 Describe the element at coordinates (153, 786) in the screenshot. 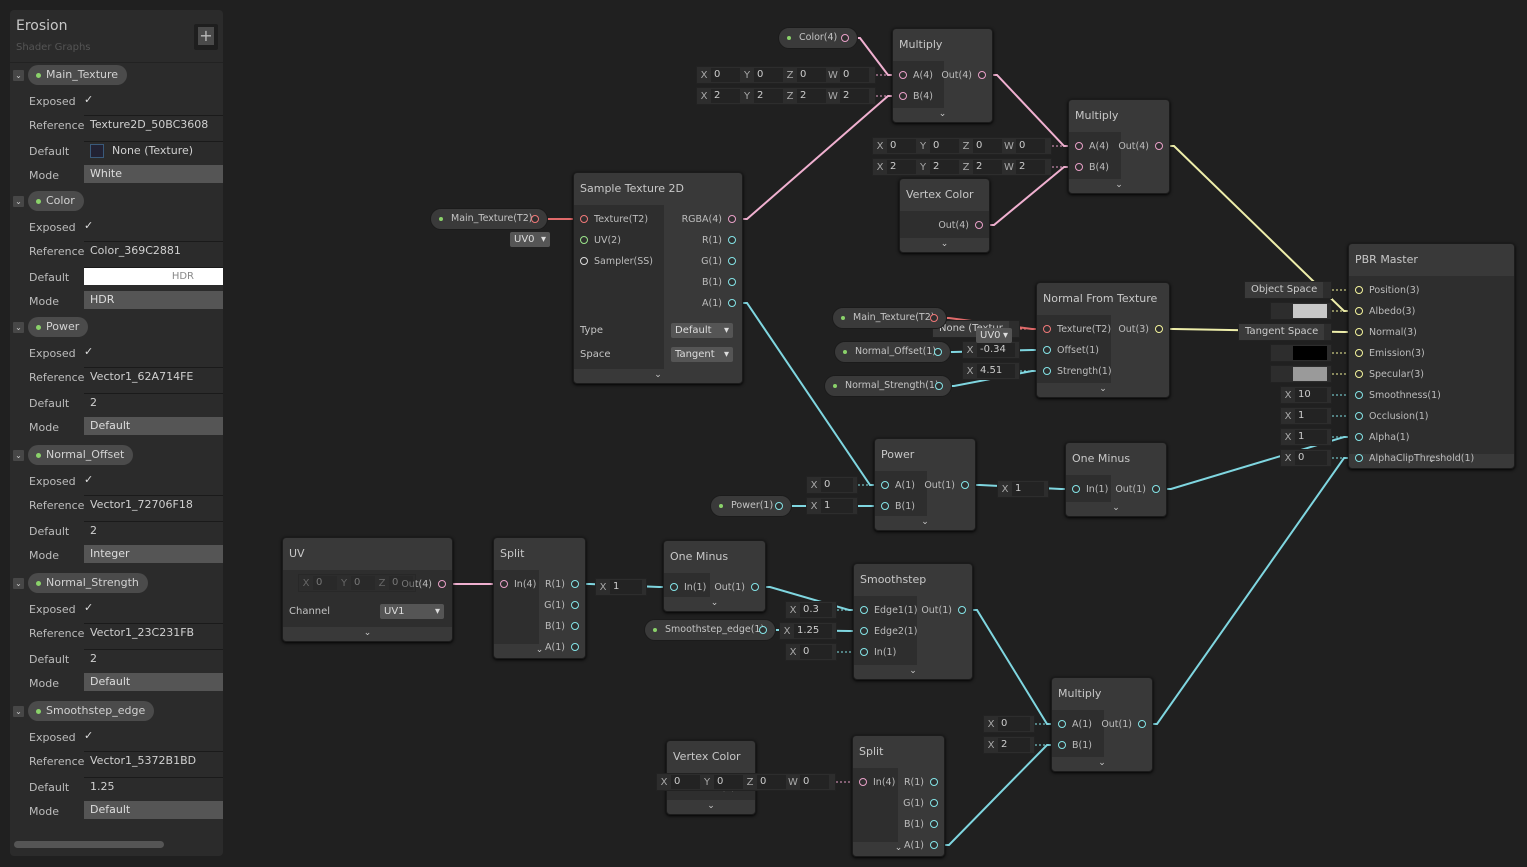

I see `default-field: 1.25` at that location.